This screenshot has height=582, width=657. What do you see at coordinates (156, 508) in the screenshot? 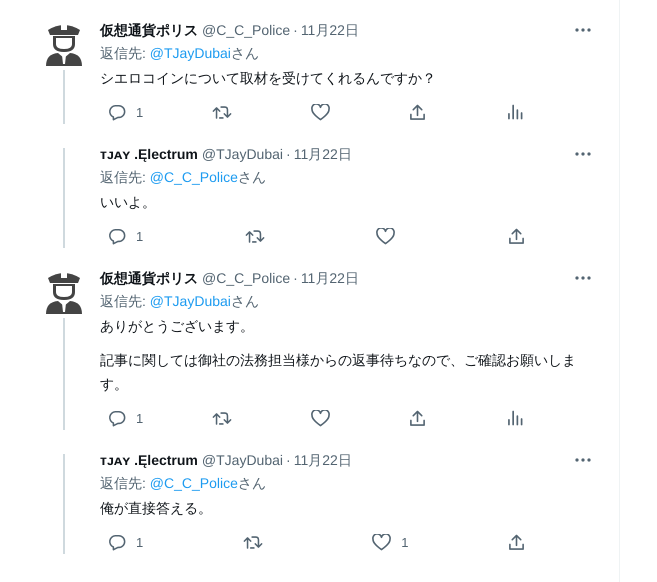
I see `tweet-text: 俺が直接答える。` at bounding box center [156, 508].